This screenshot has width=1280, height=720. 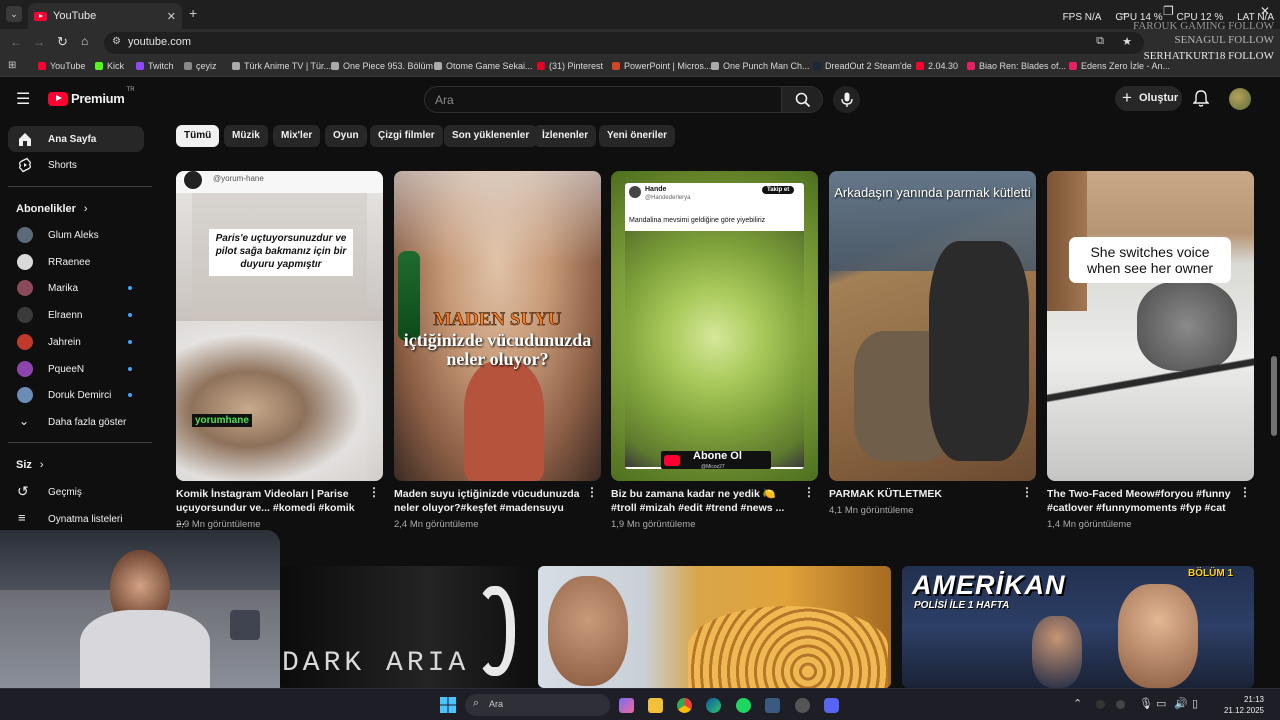 What do you see at coordinates (788, 647) in the screenshot?
I see `honeycomb-graphic` at bounding box center [788, 647].